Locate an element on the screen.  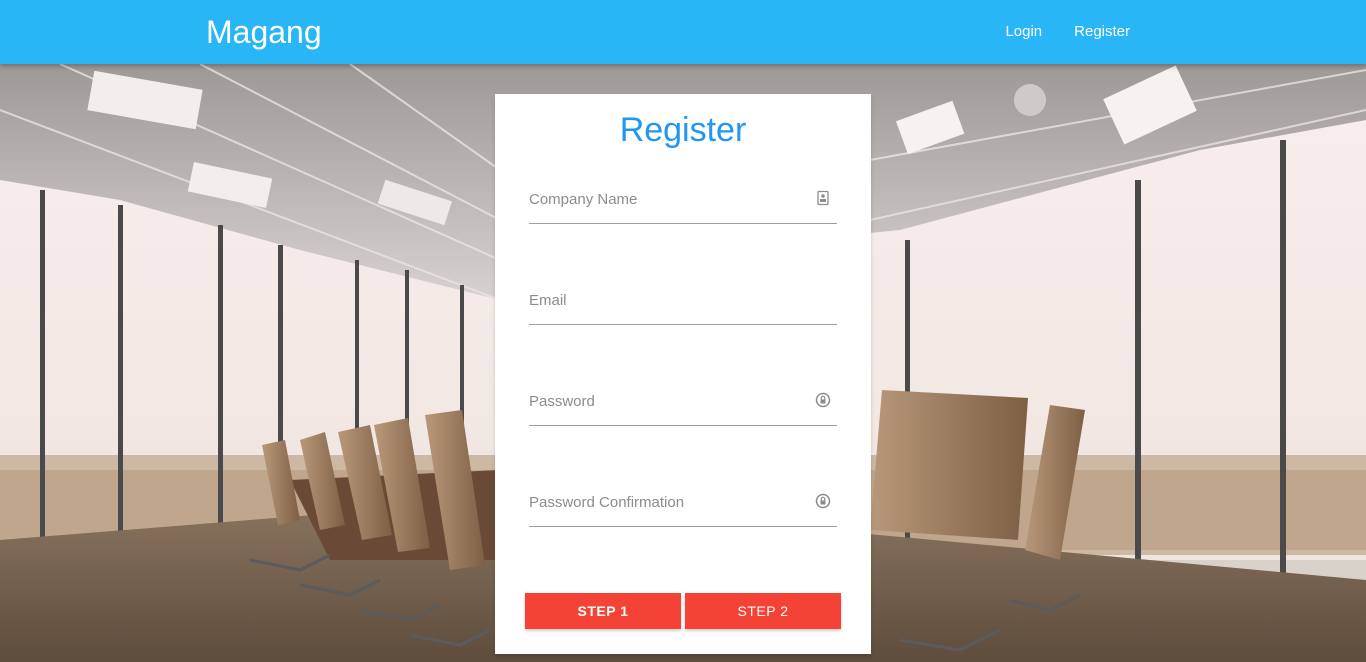
password-confirmation-input is located at coordinates (669, 502).